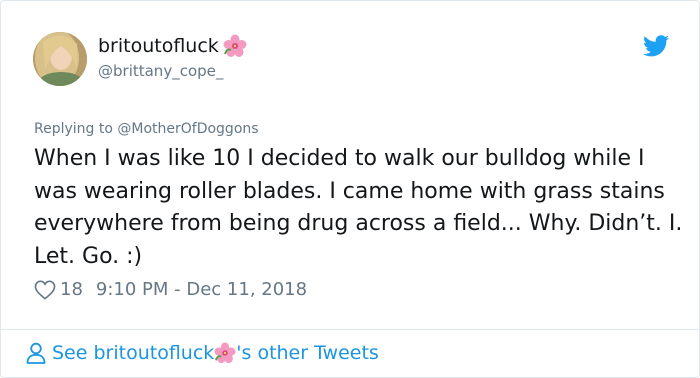 This screenshot has height=378, width=700. Describe the element at coordinates (45, 290) in the screenshot. I see `heart-outline-icon` at that location.